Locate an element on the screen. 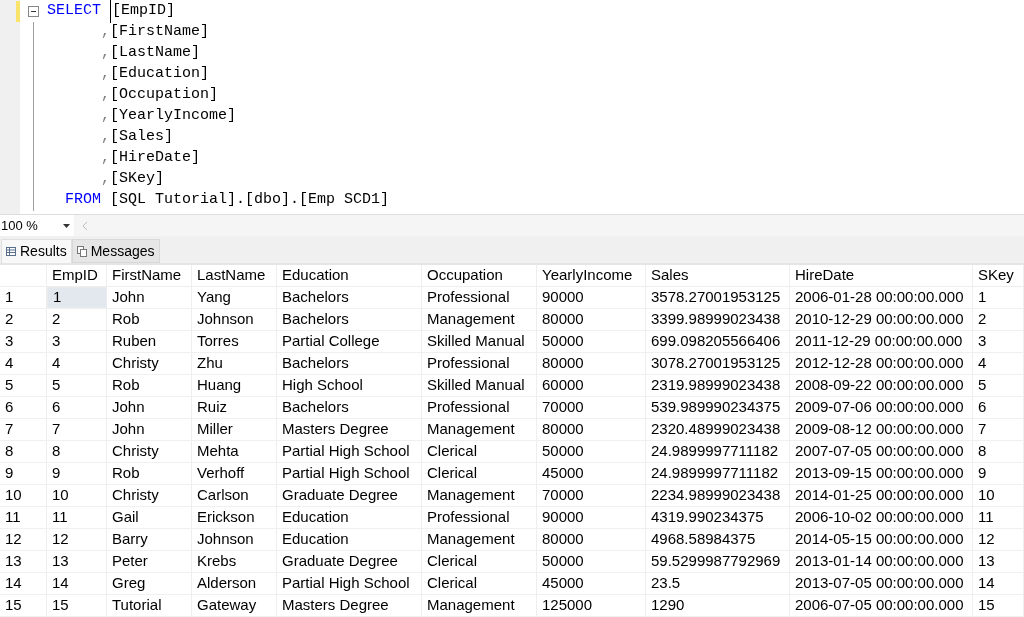 The height and width of the screenshot is (617, 1024). table-cell: 2 is located at coordinates (77, 319).